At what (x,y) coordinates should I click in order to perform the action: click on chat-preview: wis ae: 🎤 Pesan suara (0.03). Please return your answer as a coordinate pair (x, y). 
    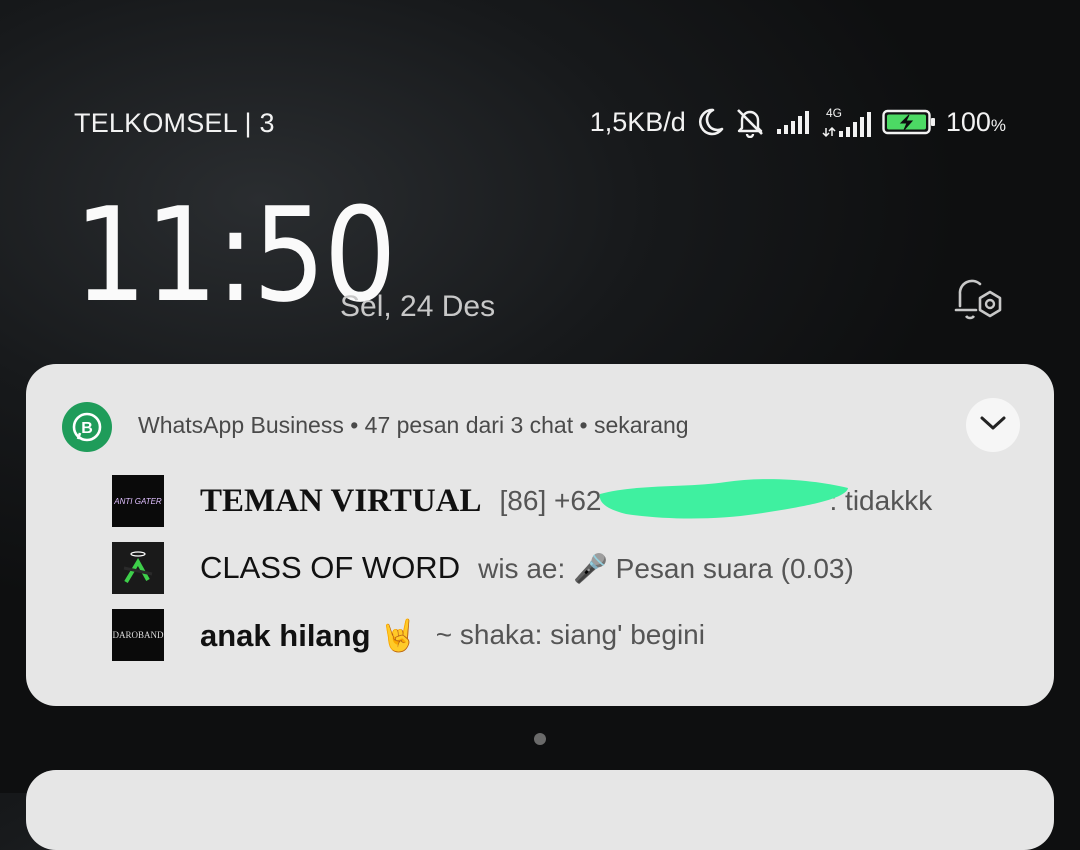
    Looking at the image, I should click on (666, 568).